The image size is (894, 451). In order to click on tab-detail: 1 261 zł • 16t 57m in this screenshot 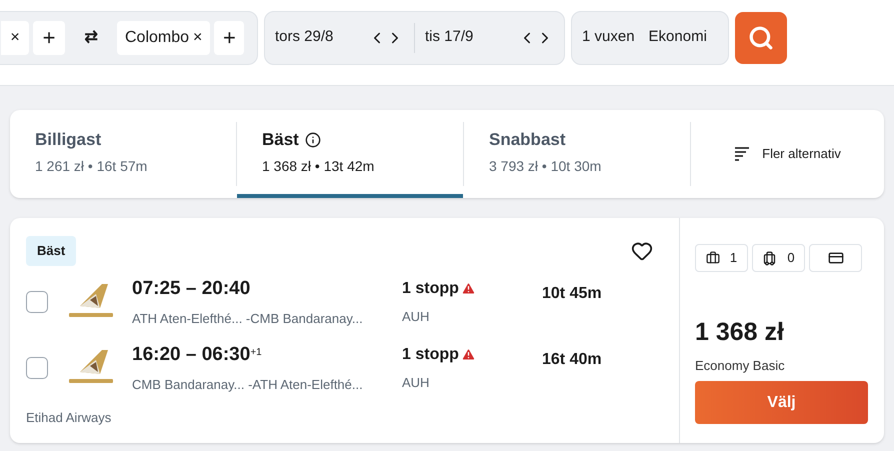, I will do `click(91, 166)`.